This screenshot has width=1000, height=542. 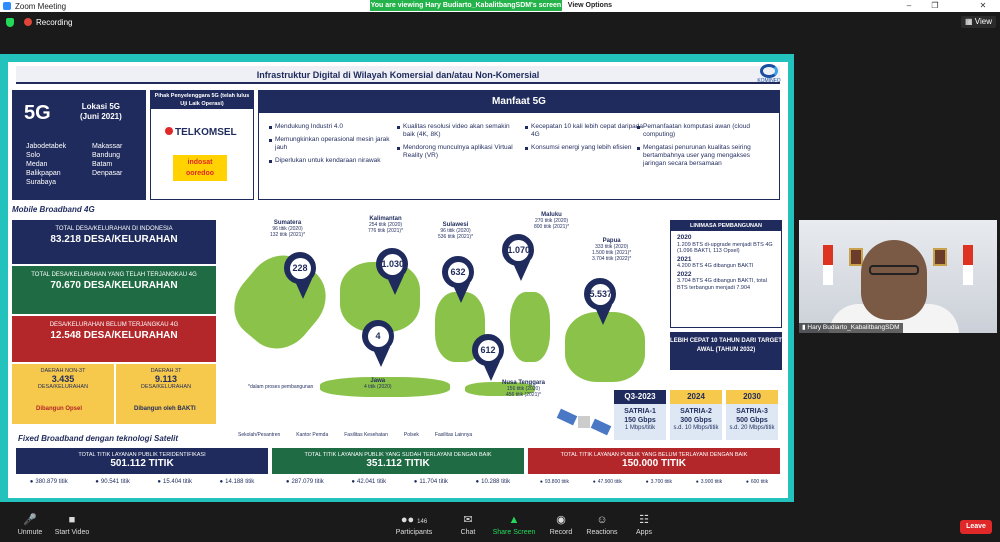 What do you see at coordinates (114, 325) in the screenshot?
I see `stat-label: DESA/KELURAHAN BELUM TERJANGKAU 4G` at bounding box center [114, 325].